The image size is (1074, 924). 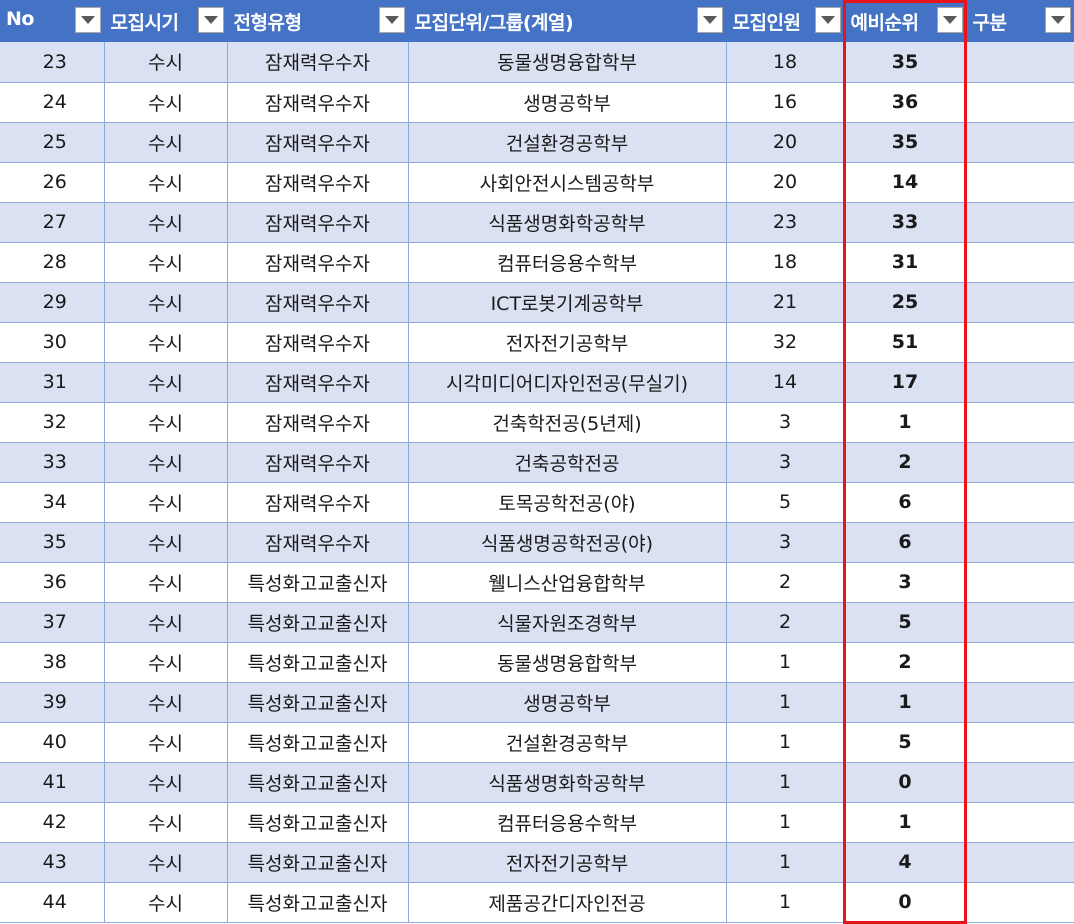 I want to click on cell-no: 39, so click(x=52, y=702).